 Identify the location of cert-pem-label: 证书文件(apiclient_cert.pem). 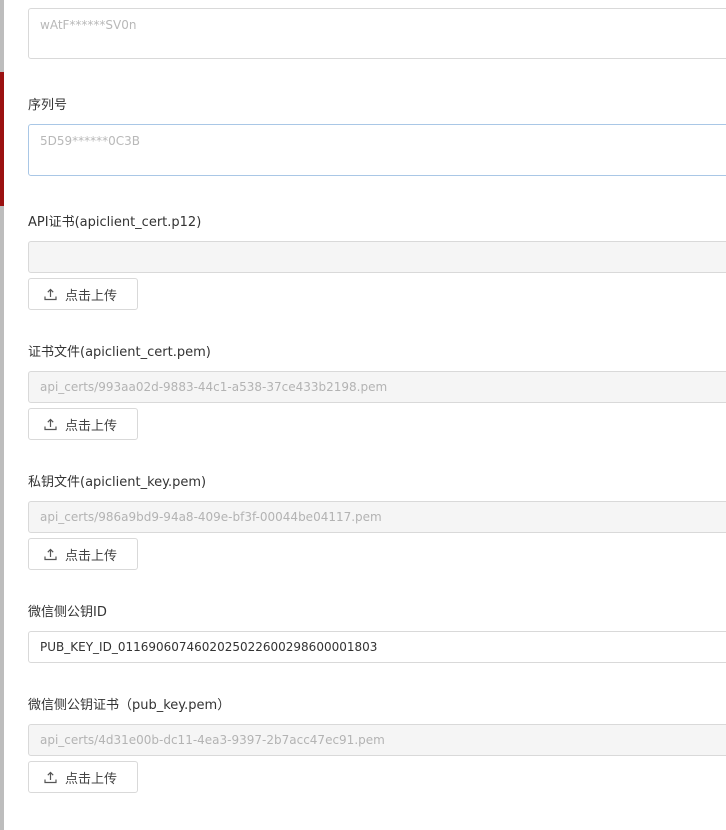
(119, 352).